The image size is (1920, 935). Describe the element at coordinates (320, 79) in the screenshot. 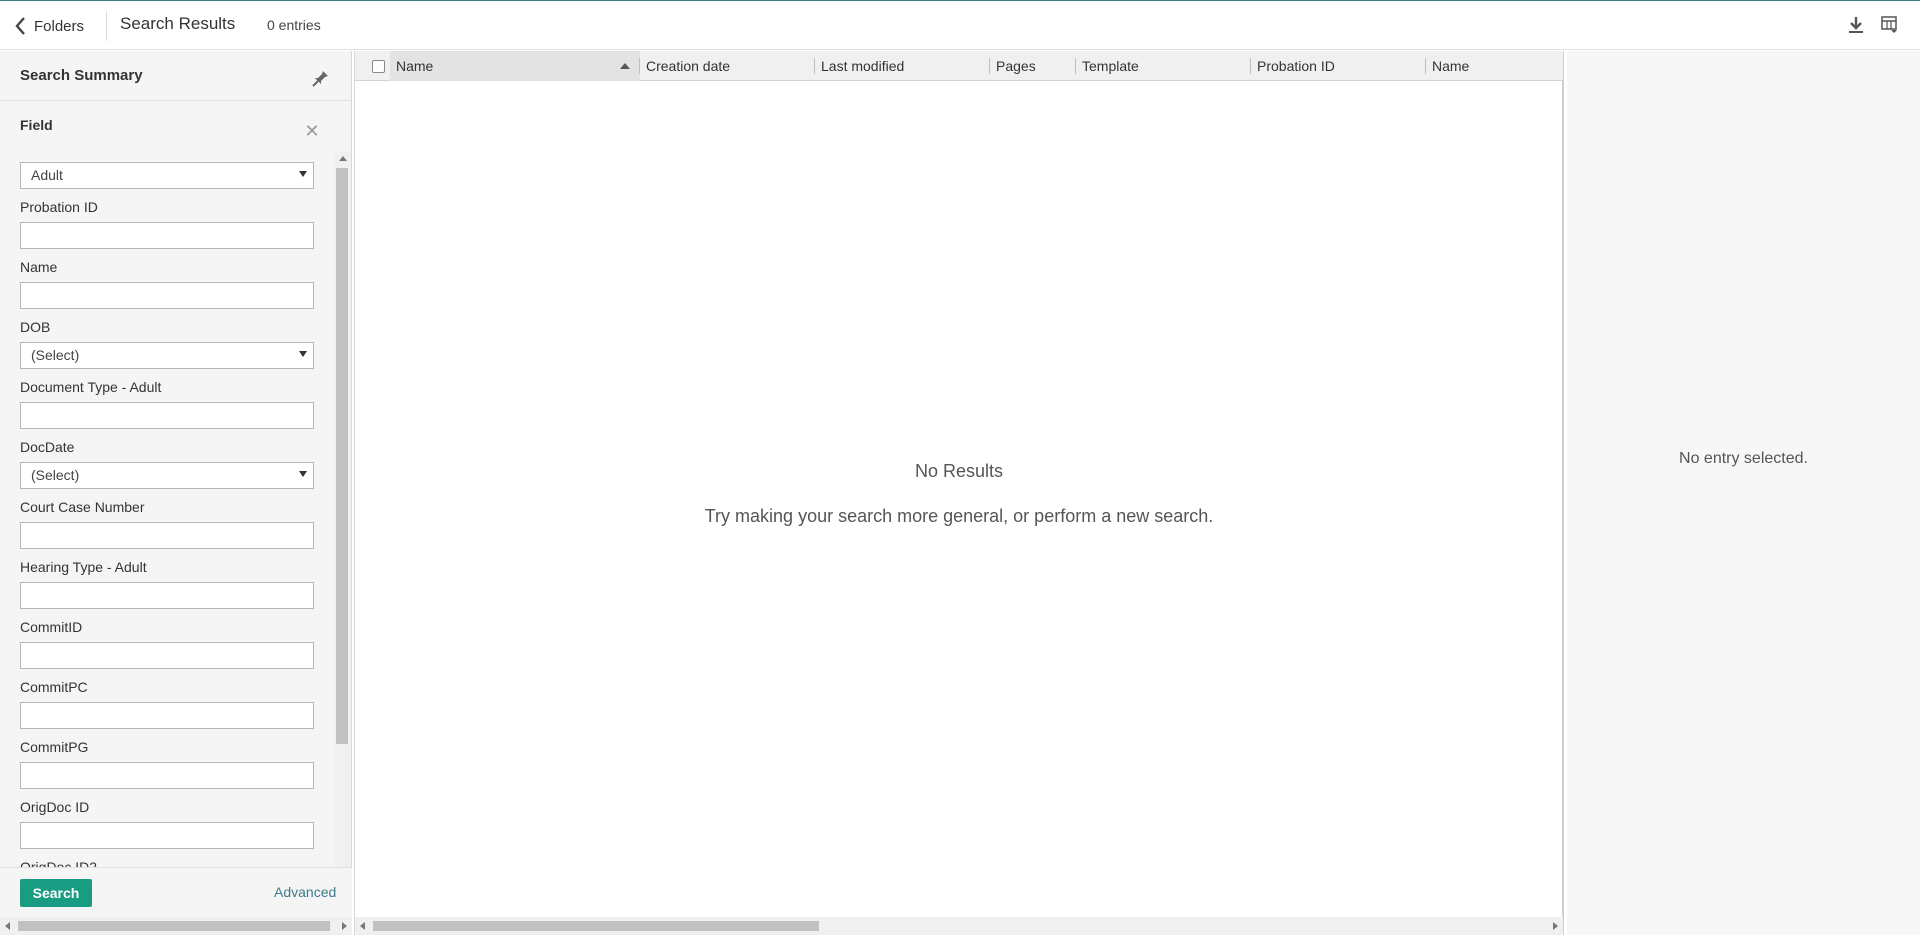

I see `pin-icon` at that location.